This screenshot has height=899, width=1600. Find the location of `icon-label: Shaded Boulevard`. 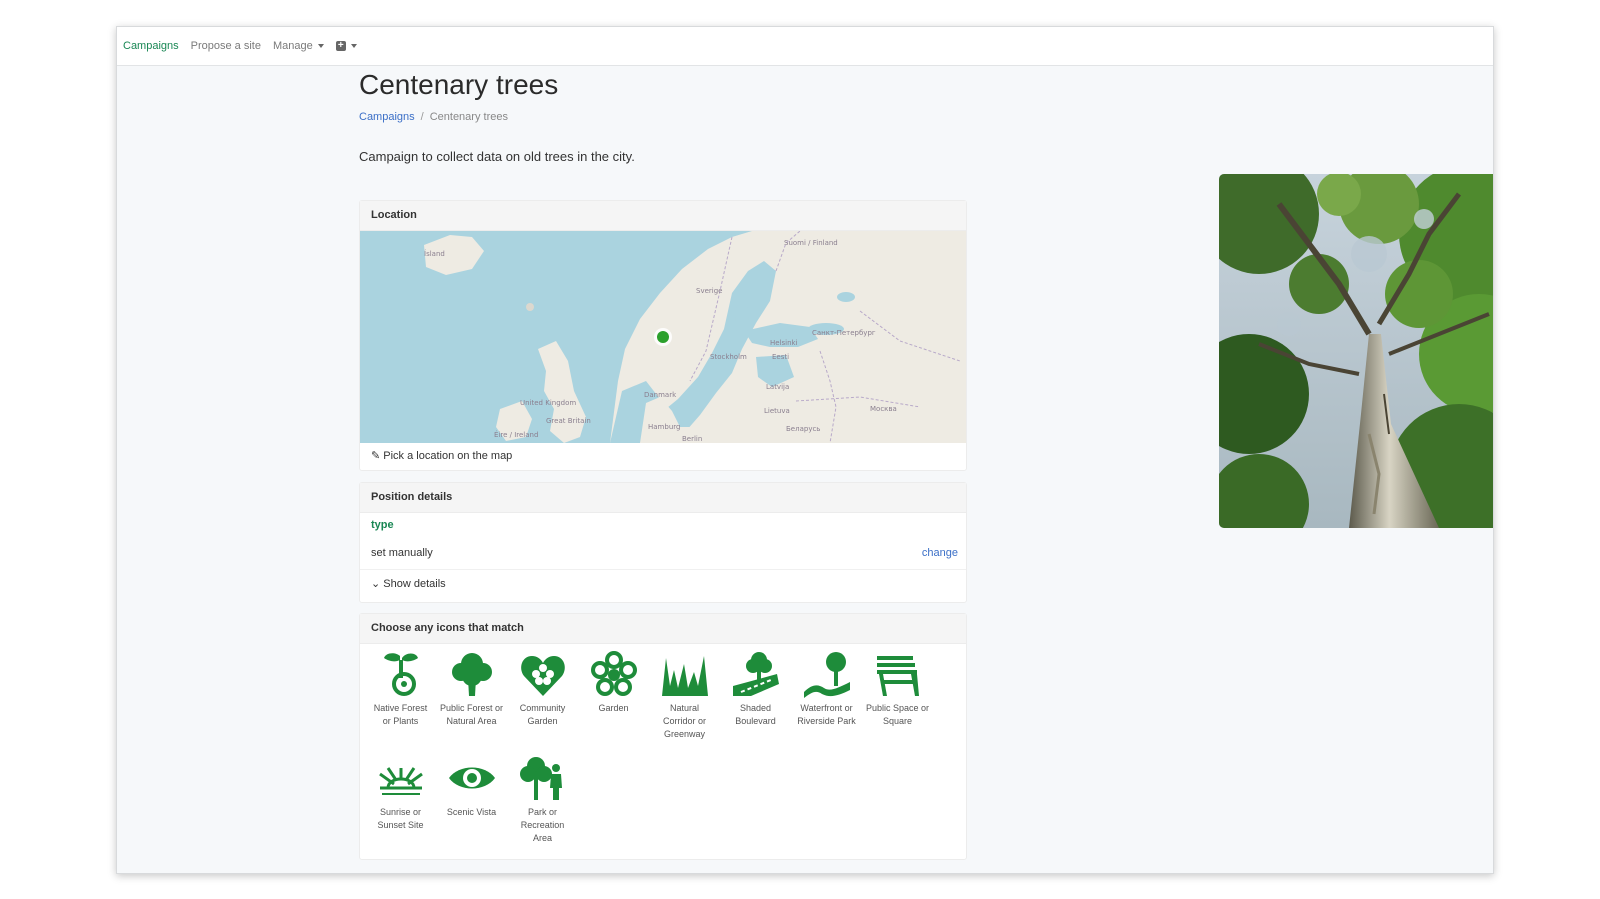

icon-label: Shaded Boulevard is located at coordinates (755, 714).